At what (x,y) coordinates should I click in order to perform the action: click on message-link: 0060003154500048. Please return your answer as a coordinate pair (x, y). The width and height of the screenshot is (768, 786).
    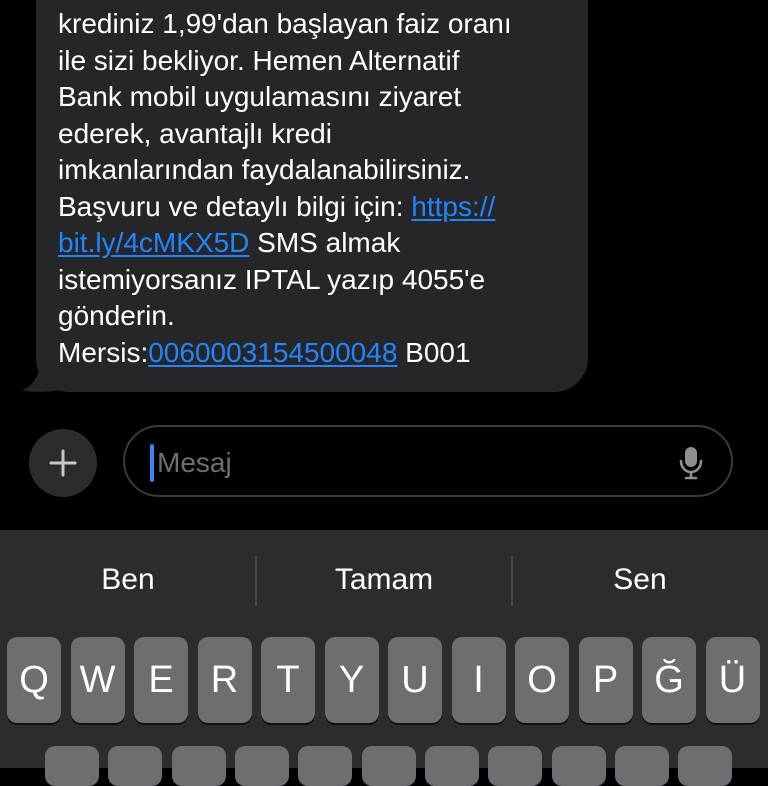
    Looking at the image, I should click on (272, 352).